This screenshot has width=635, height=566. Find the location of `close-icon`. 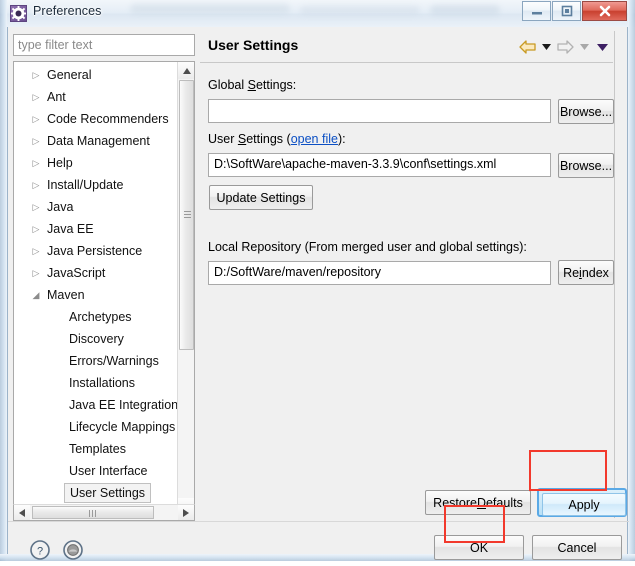

close-icon is located at coordinates (604, 11).